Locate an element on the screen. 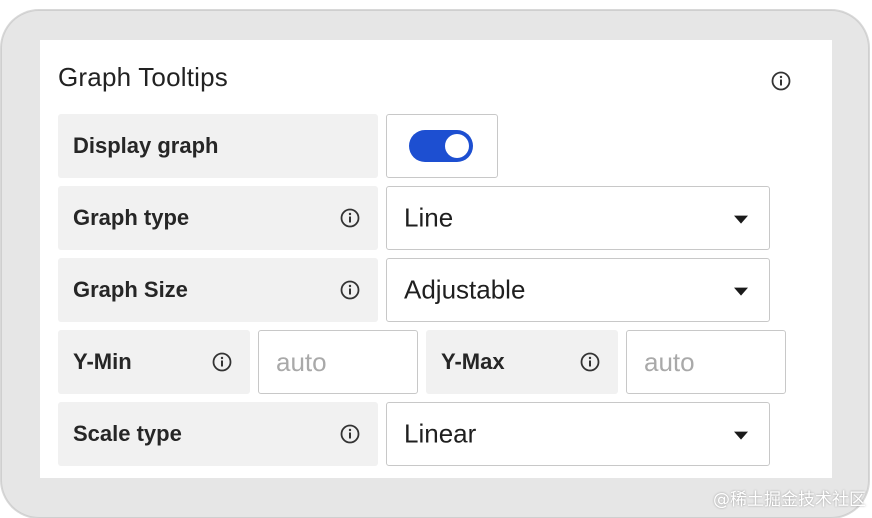  scale-type-select: Linear is located at coordinates (578, 434).